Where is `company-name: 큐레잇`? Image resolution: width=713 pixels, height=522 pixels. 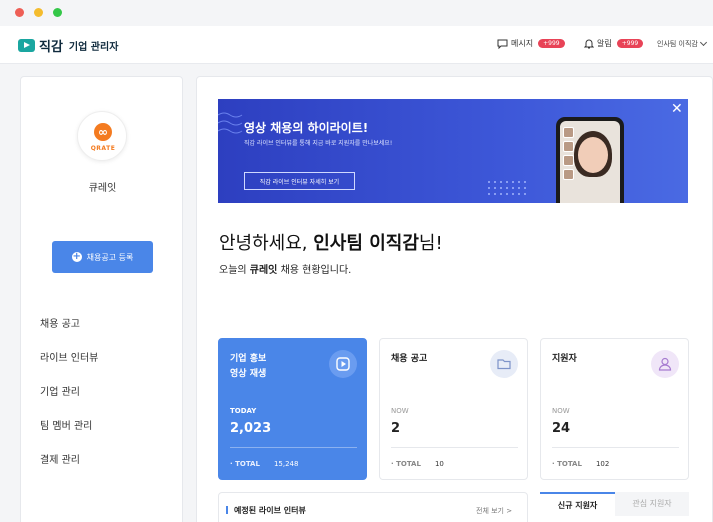 company-name: 큐레잇 is located at coordinates (102, 188).